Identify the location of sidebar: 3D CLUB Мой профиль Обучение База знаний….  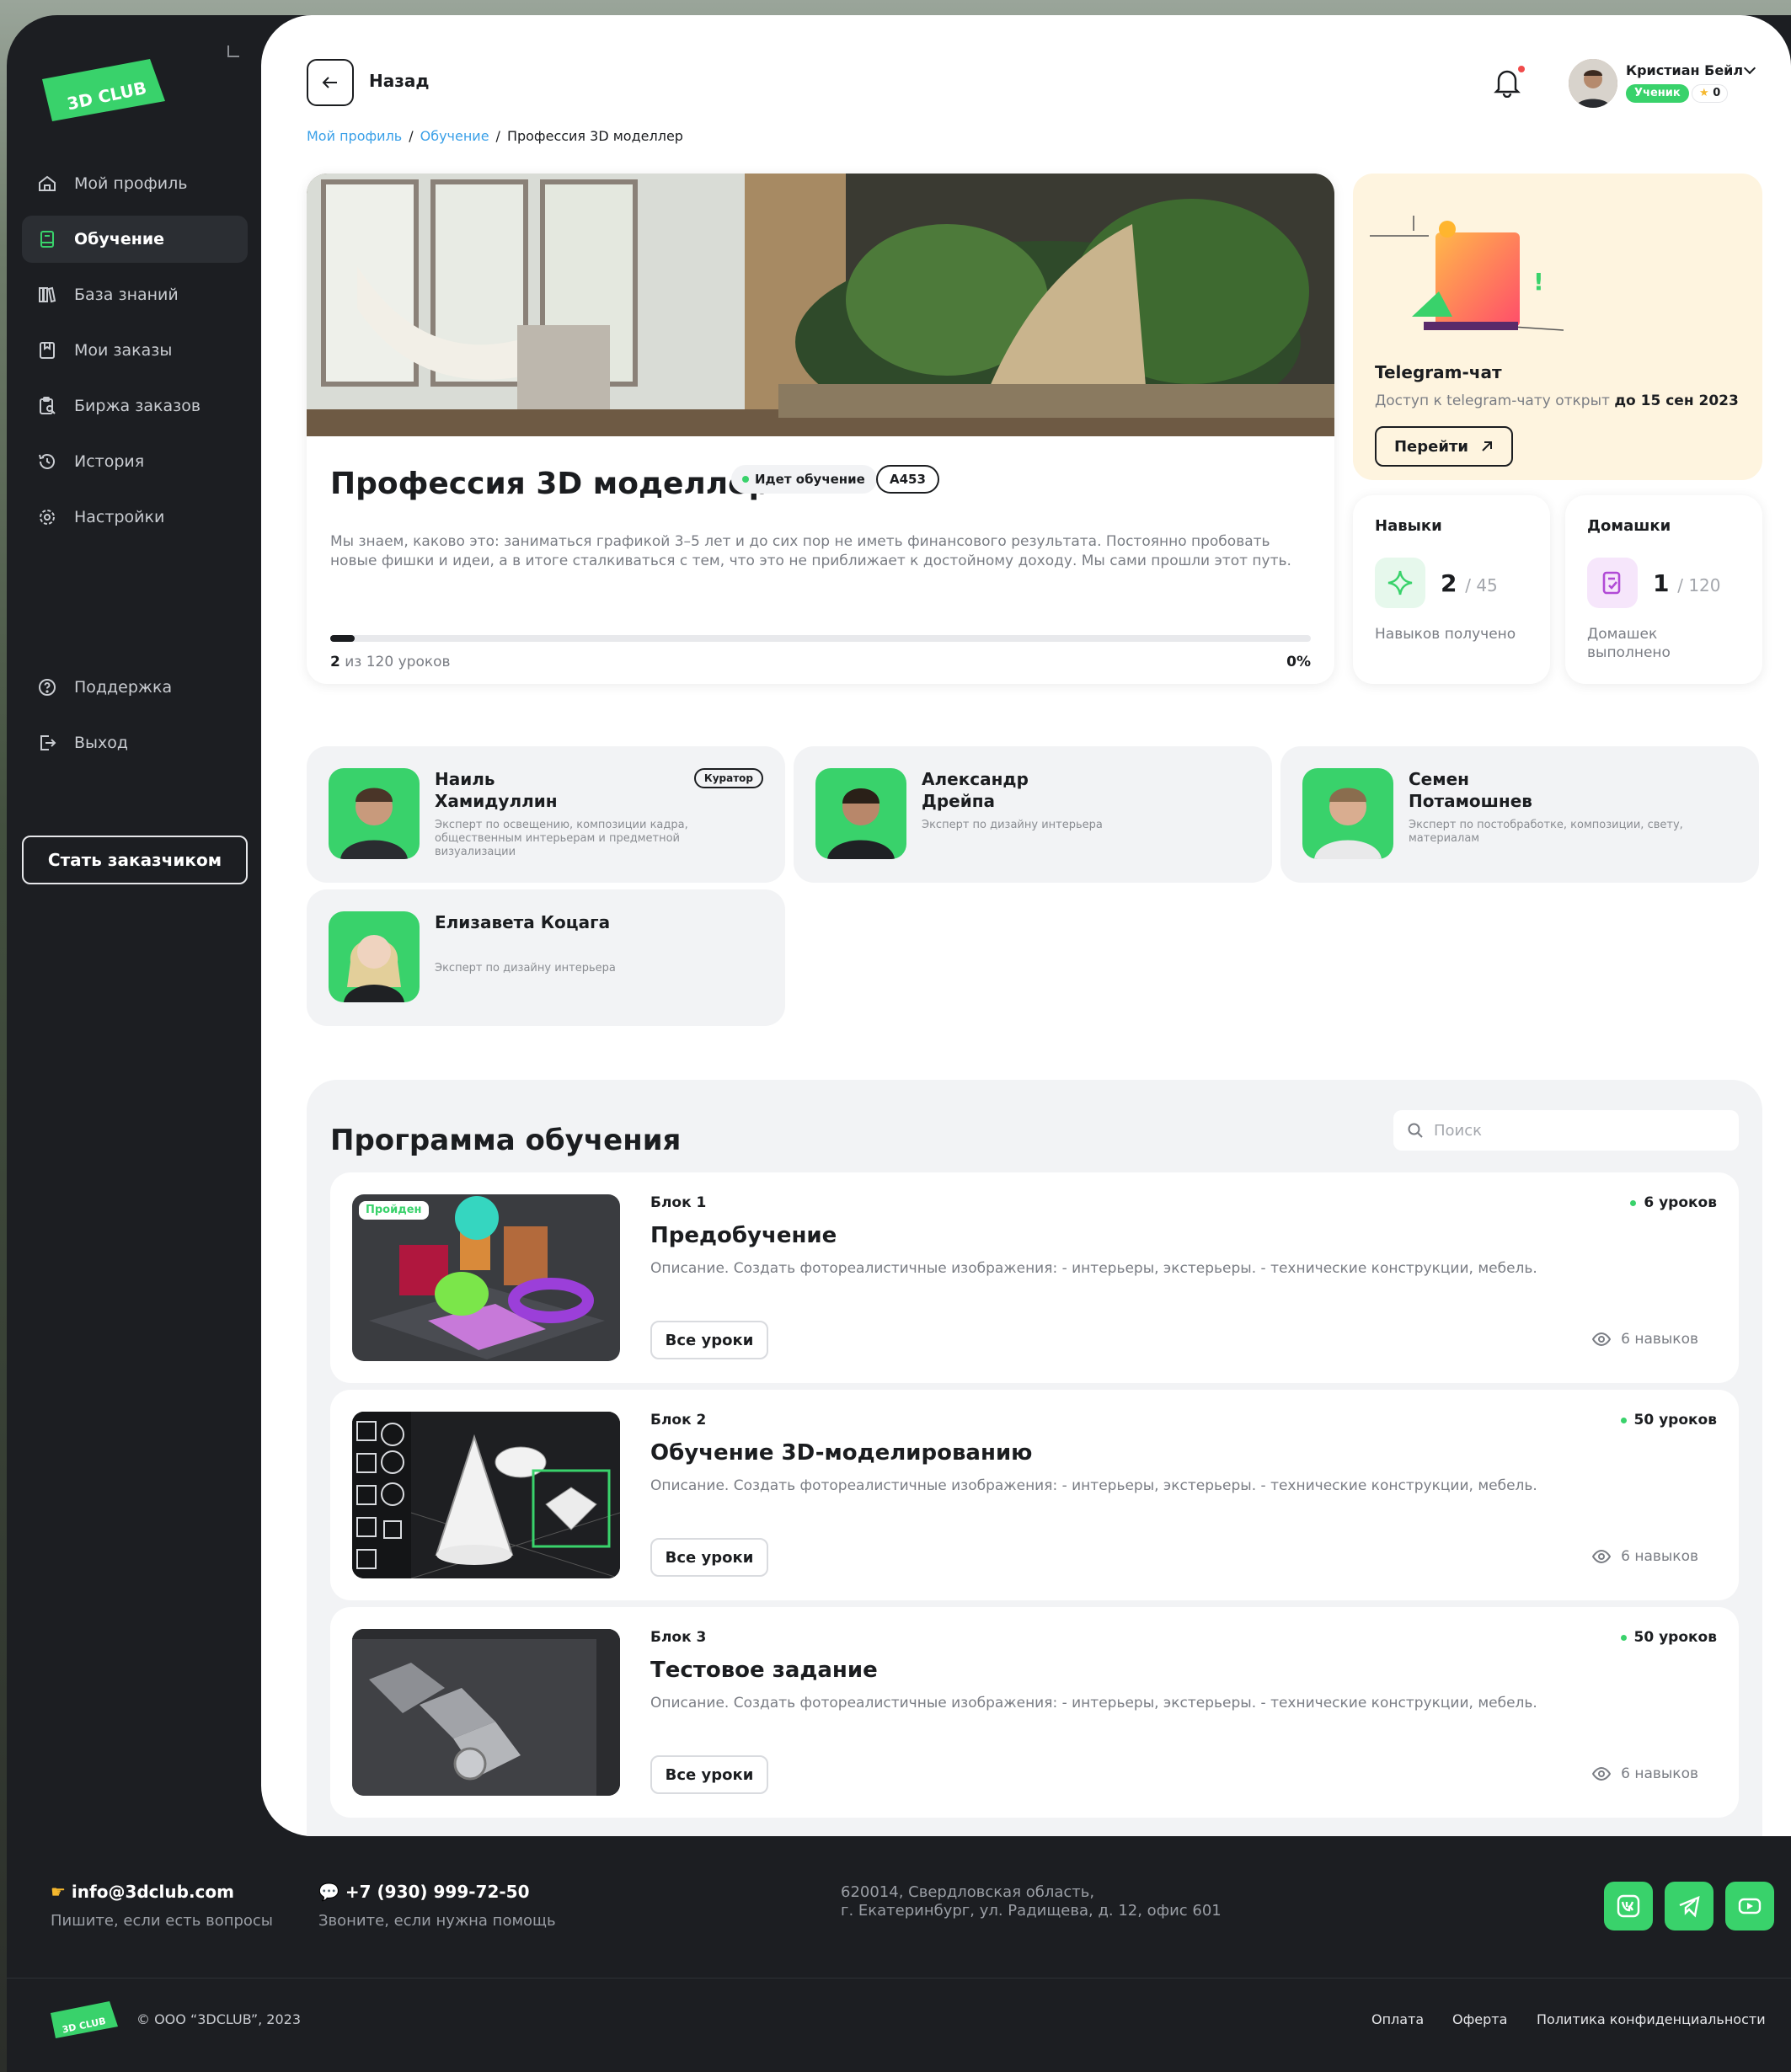
(134, 925).